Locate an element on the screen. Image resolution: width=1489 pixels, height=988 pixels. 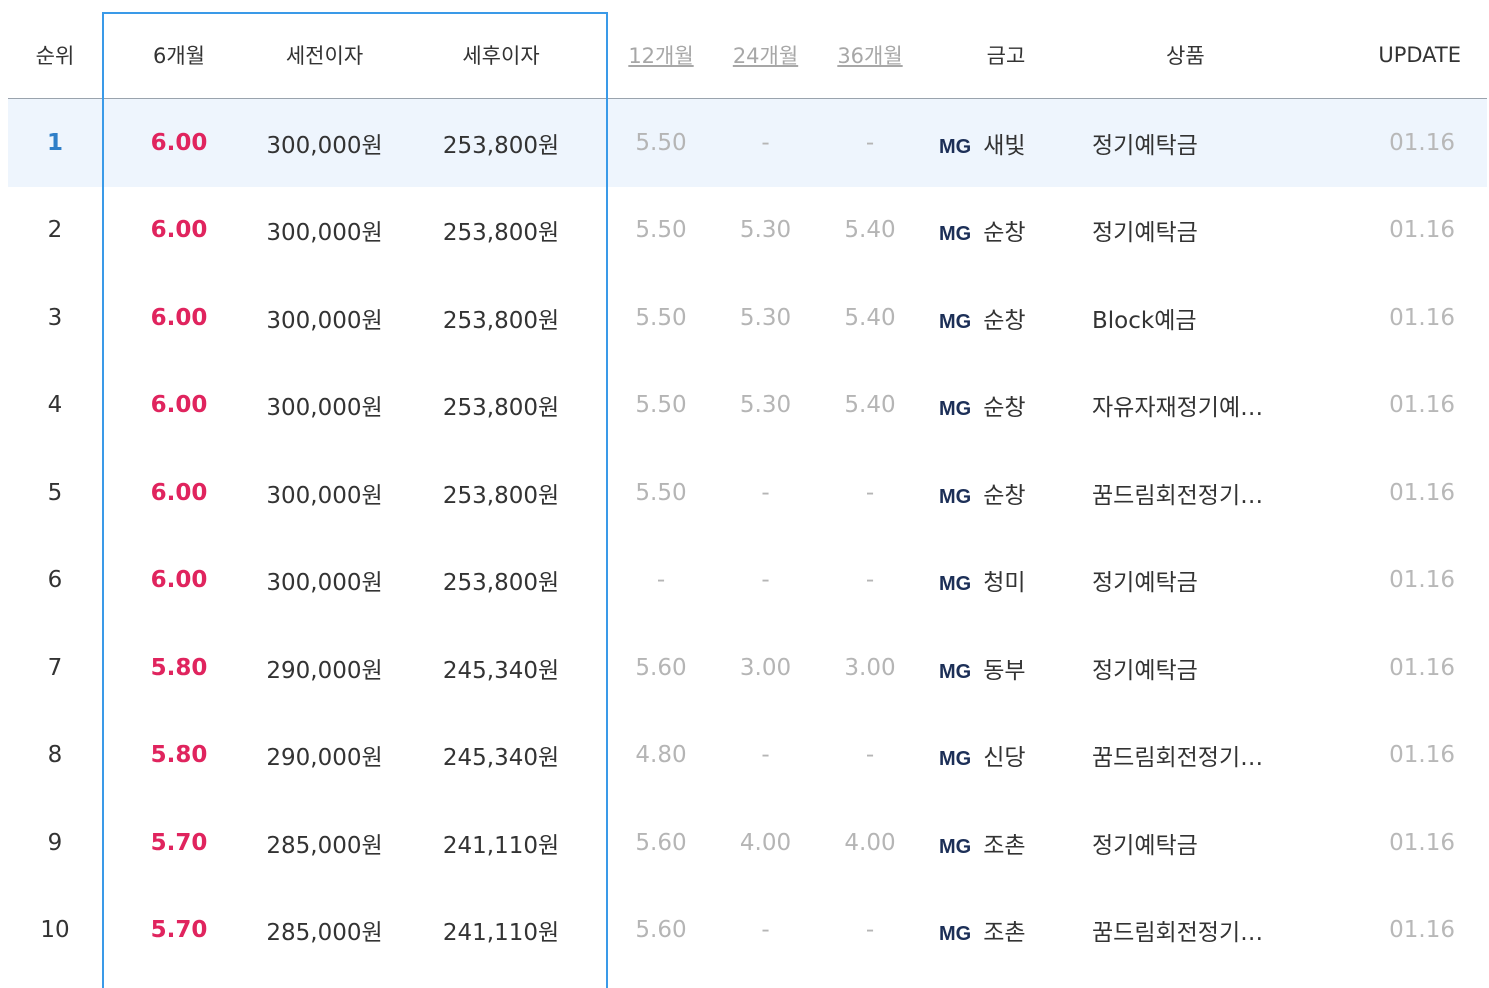
header-six-month: 6개월 is located at coordinates (179, 55).